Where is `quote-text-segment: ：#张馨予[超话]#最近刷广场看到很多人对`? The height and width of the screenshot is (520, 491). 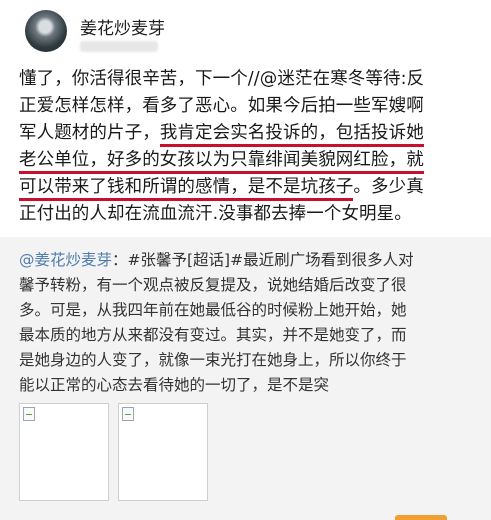 quote-text-segment: ：#张馨予[超话]#最近刷广场看到很多人对 is located at coordinates (263, 260).